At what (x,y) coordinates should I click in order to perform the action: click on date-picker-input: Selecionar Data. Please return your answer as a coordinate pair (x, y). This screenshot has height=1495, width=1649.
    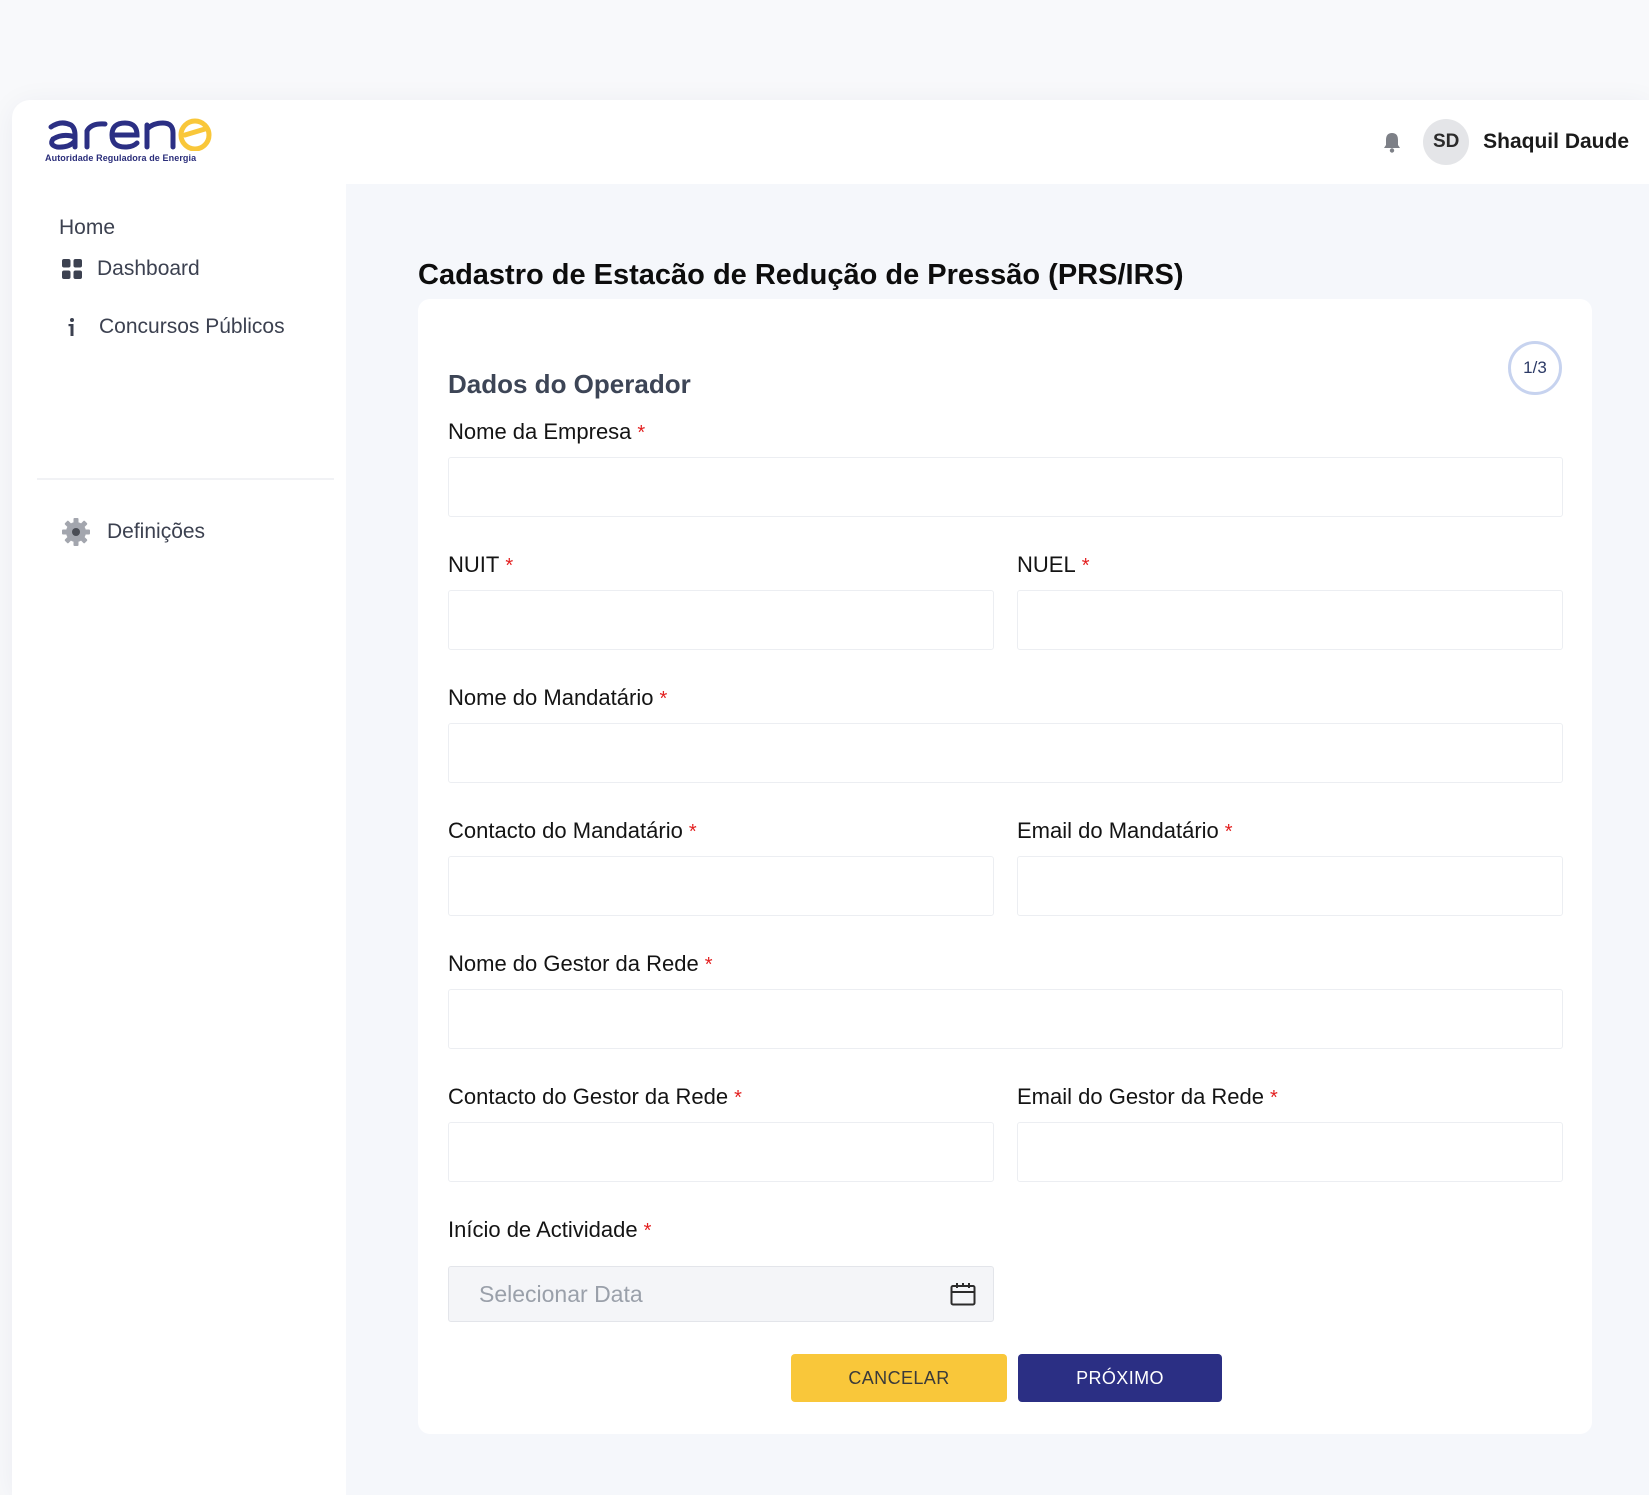
    Looking at the image, I should click on (721, 1294).